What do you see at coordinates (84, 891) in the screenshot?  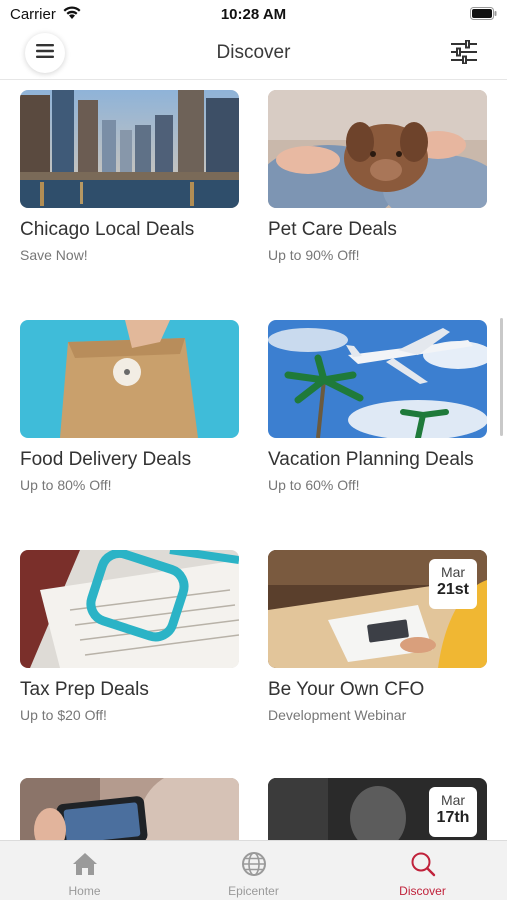 I see `tab-label: Home` at bounding box center [84, 891].